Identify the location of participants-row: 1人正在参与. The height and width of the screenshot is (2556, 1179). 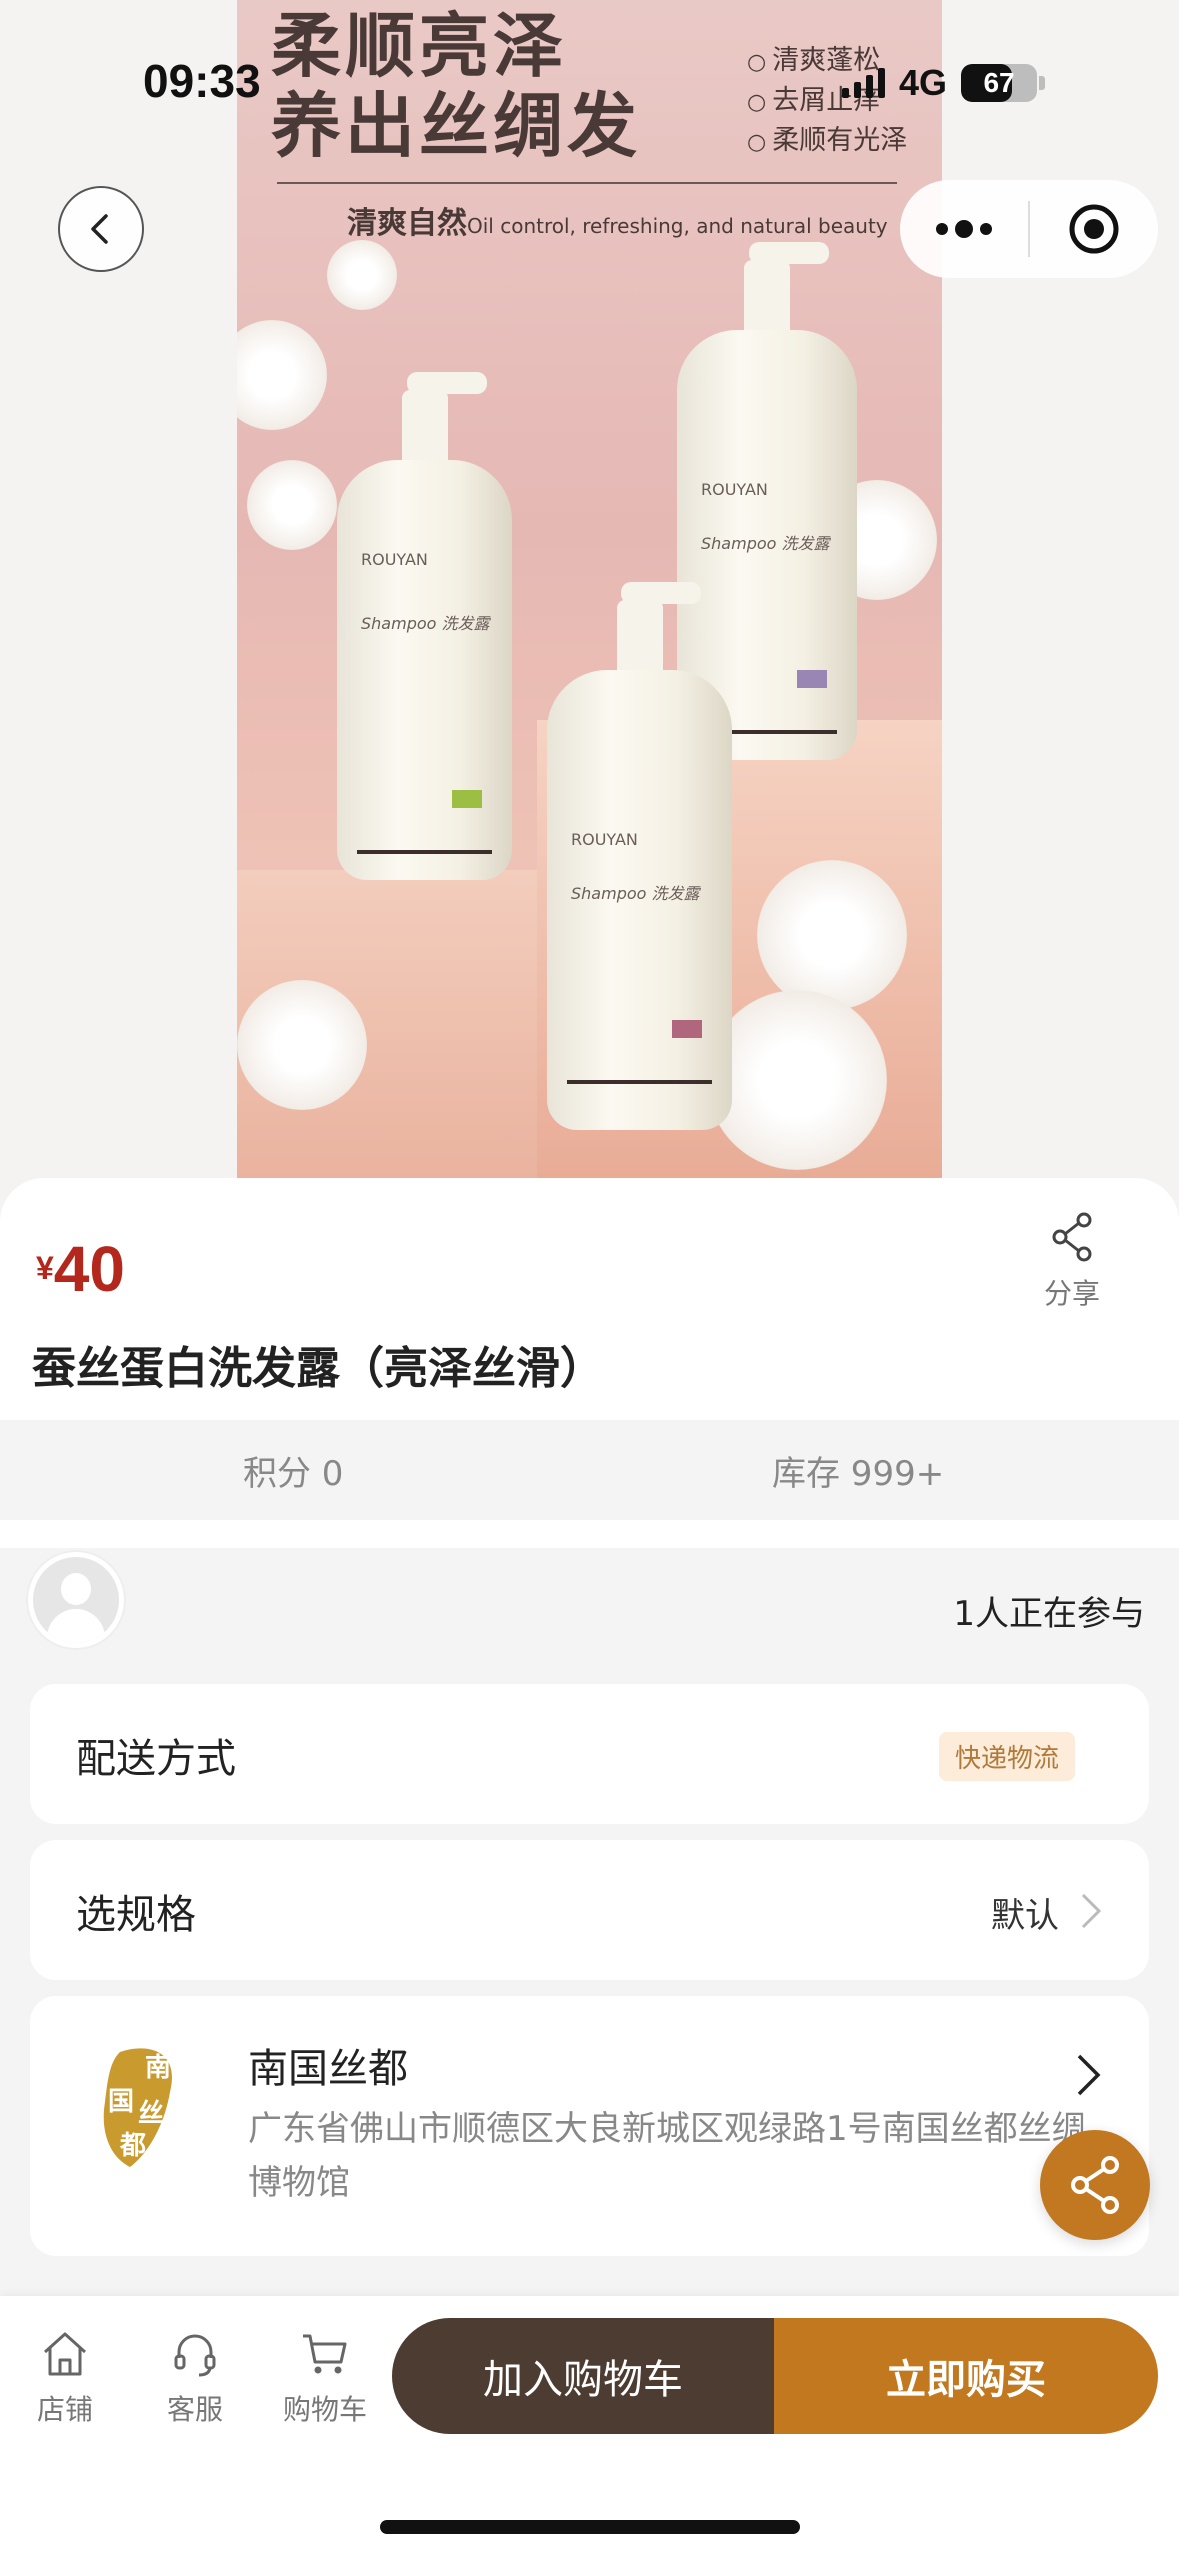
(589, 1600).